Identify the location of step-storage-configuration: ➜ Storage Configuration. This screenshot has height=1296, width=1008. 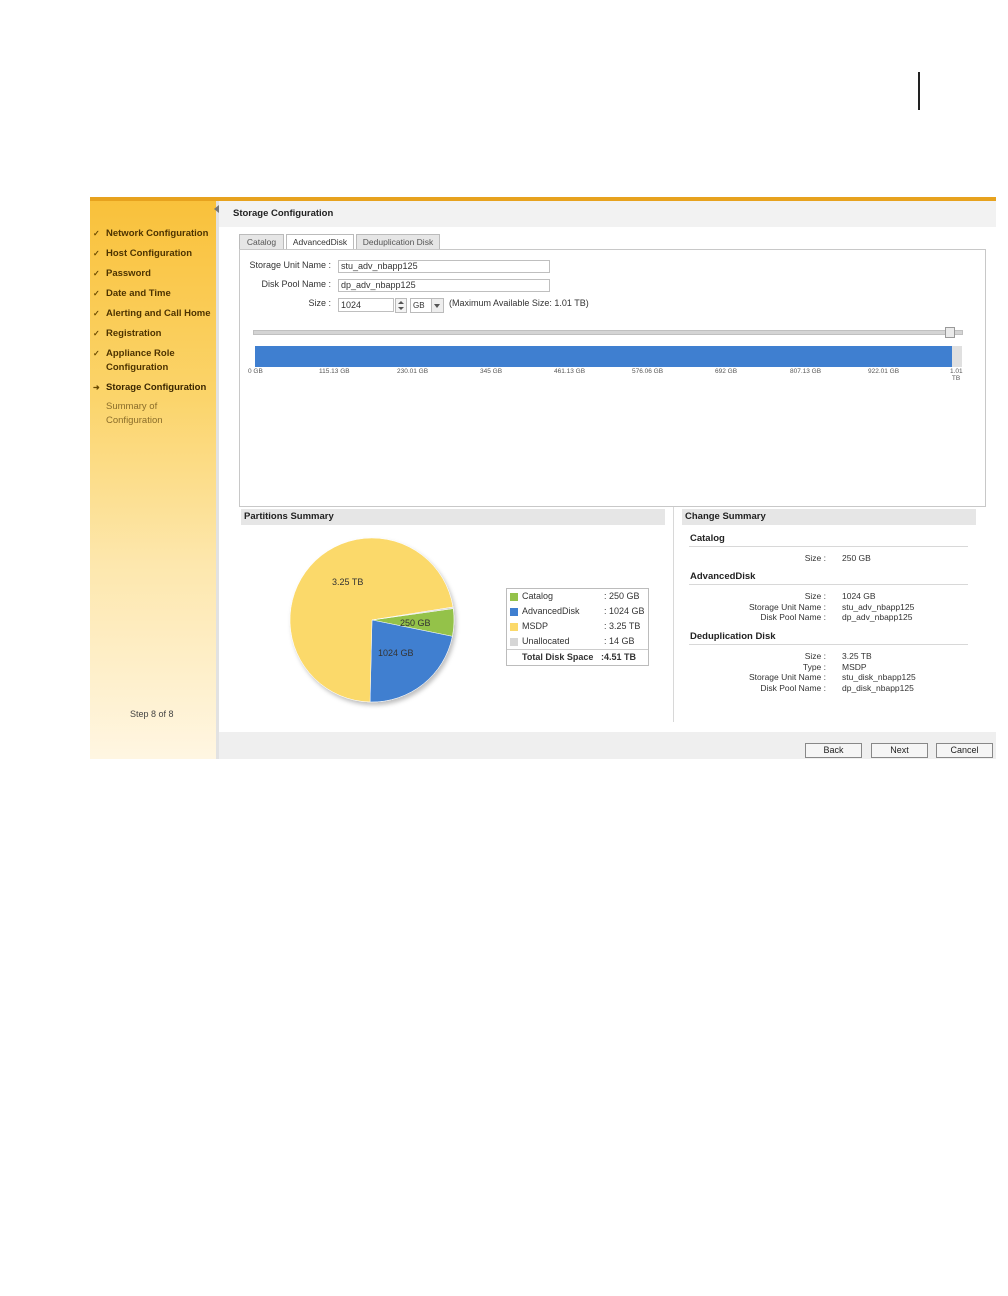
(153, 388).